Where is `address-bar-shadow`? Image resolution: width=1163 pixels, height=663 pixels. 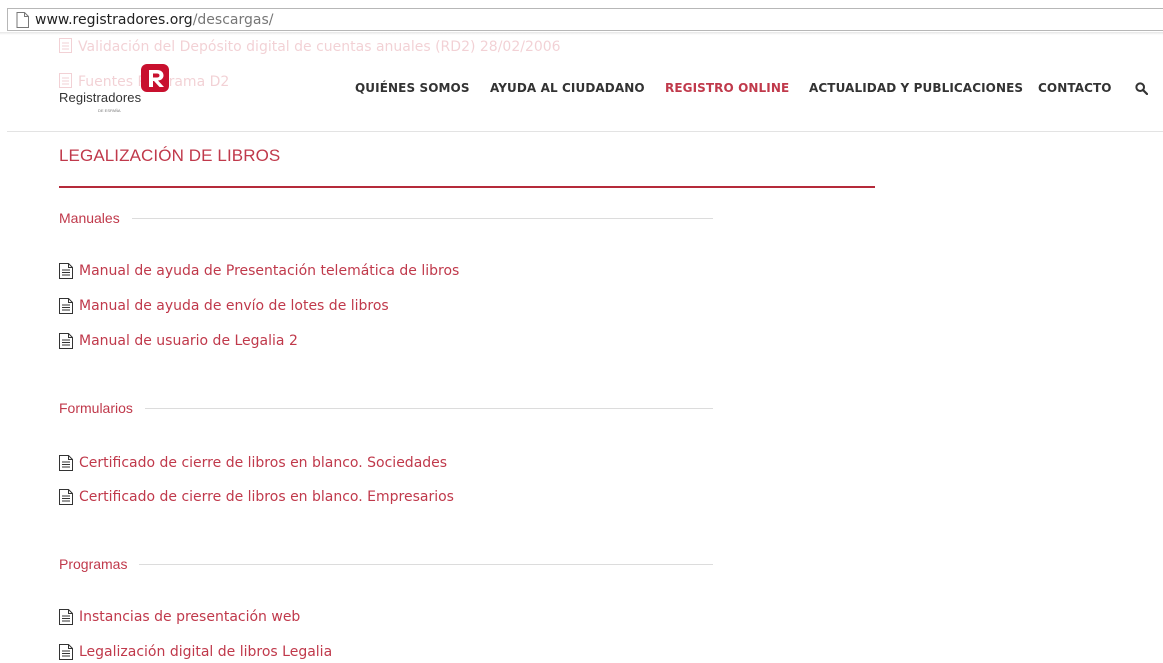
address-bar-shadow is located at coordinates (581, 33).